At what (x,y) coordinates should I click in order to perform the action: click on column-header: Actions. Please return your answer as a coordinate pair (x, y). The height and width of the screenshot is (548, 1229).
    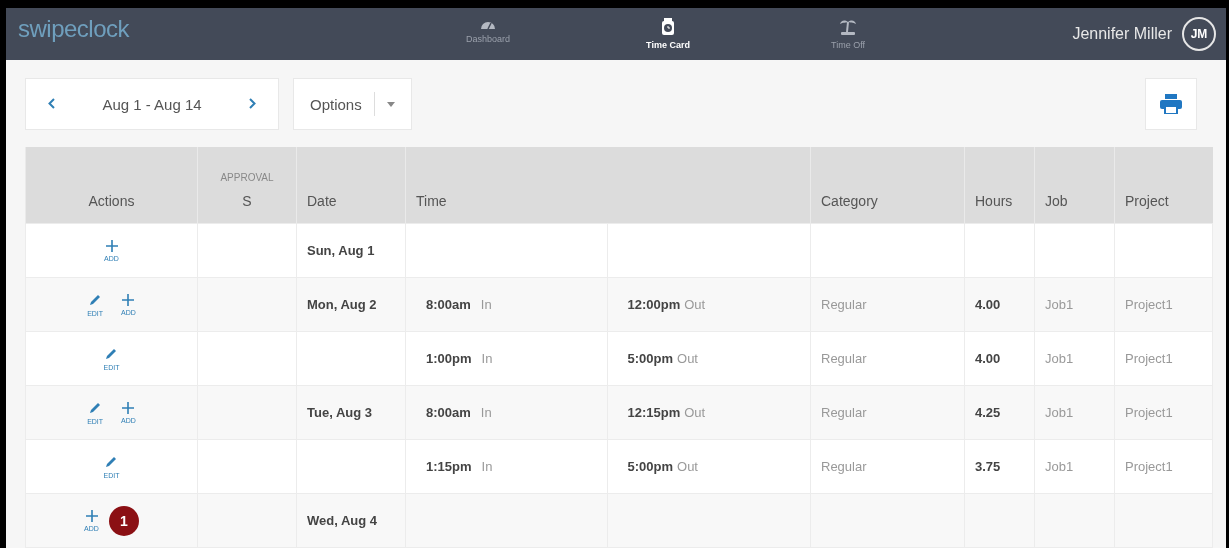
    Looking at the image, I should click on (111, 185).